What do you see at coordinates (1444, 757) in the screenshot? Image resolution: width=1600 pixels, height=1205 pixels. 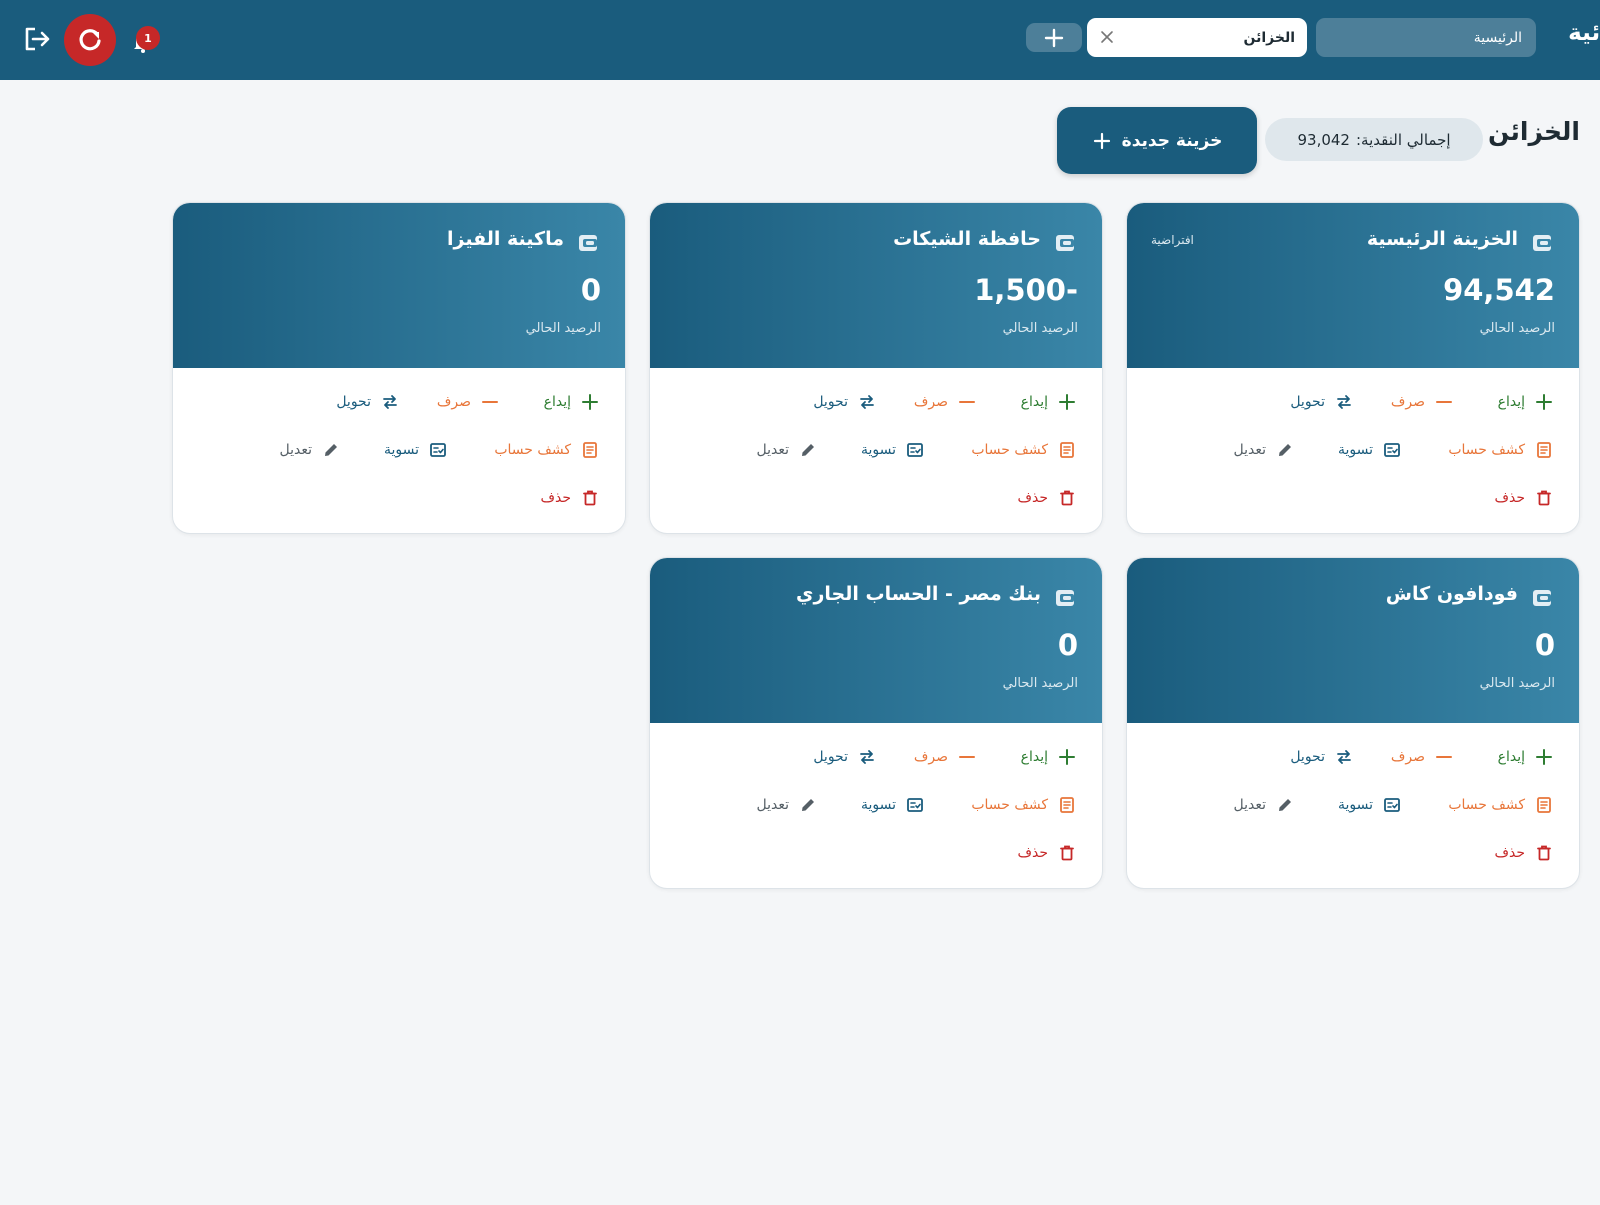 I see `minus-icon` at bounding box center [1444, 757].